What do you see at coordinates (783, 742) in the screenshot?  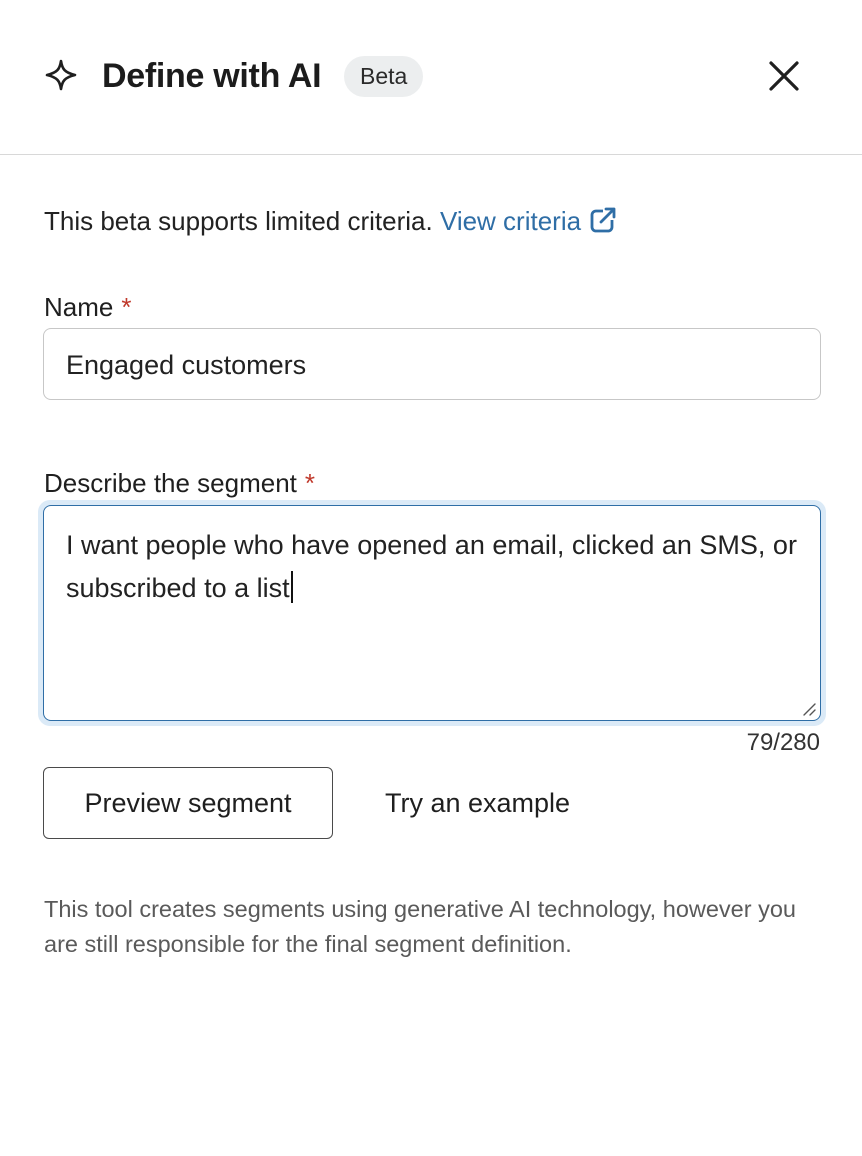 I see `character-counter: 79/280` at bounding box center [783, 742].